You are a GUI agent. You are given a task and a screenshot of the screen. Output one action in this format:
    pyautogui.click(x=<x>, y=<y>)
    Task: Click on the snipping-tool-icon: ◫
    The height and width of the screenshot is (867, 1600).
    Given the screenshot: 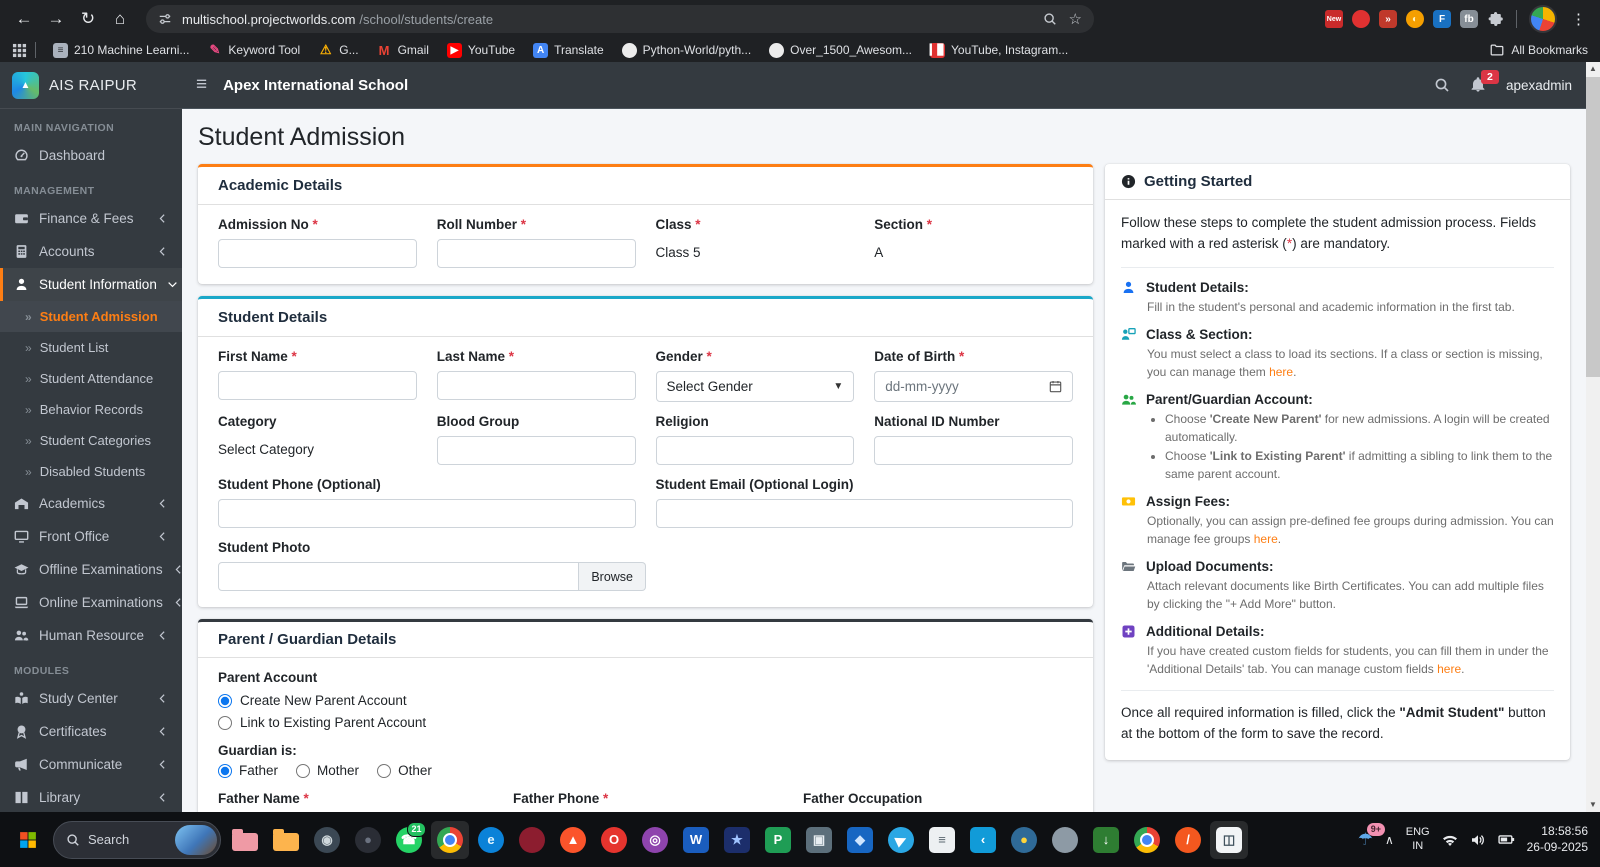 What is the action you would take?
    pyautogui.click(x=1229, y=839)
    